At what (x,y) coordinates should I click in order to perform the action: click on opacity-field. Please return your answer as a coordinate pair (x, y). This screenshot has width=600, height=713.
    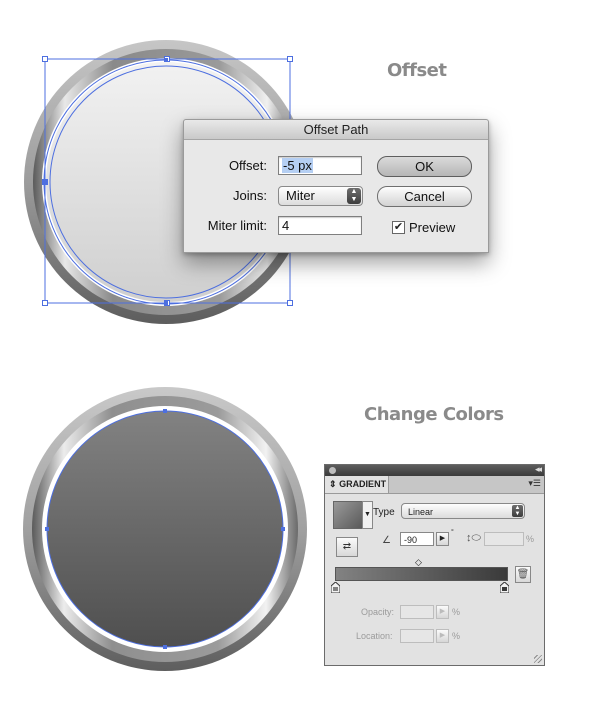
    Looking at the image, I should click on (417, 612).